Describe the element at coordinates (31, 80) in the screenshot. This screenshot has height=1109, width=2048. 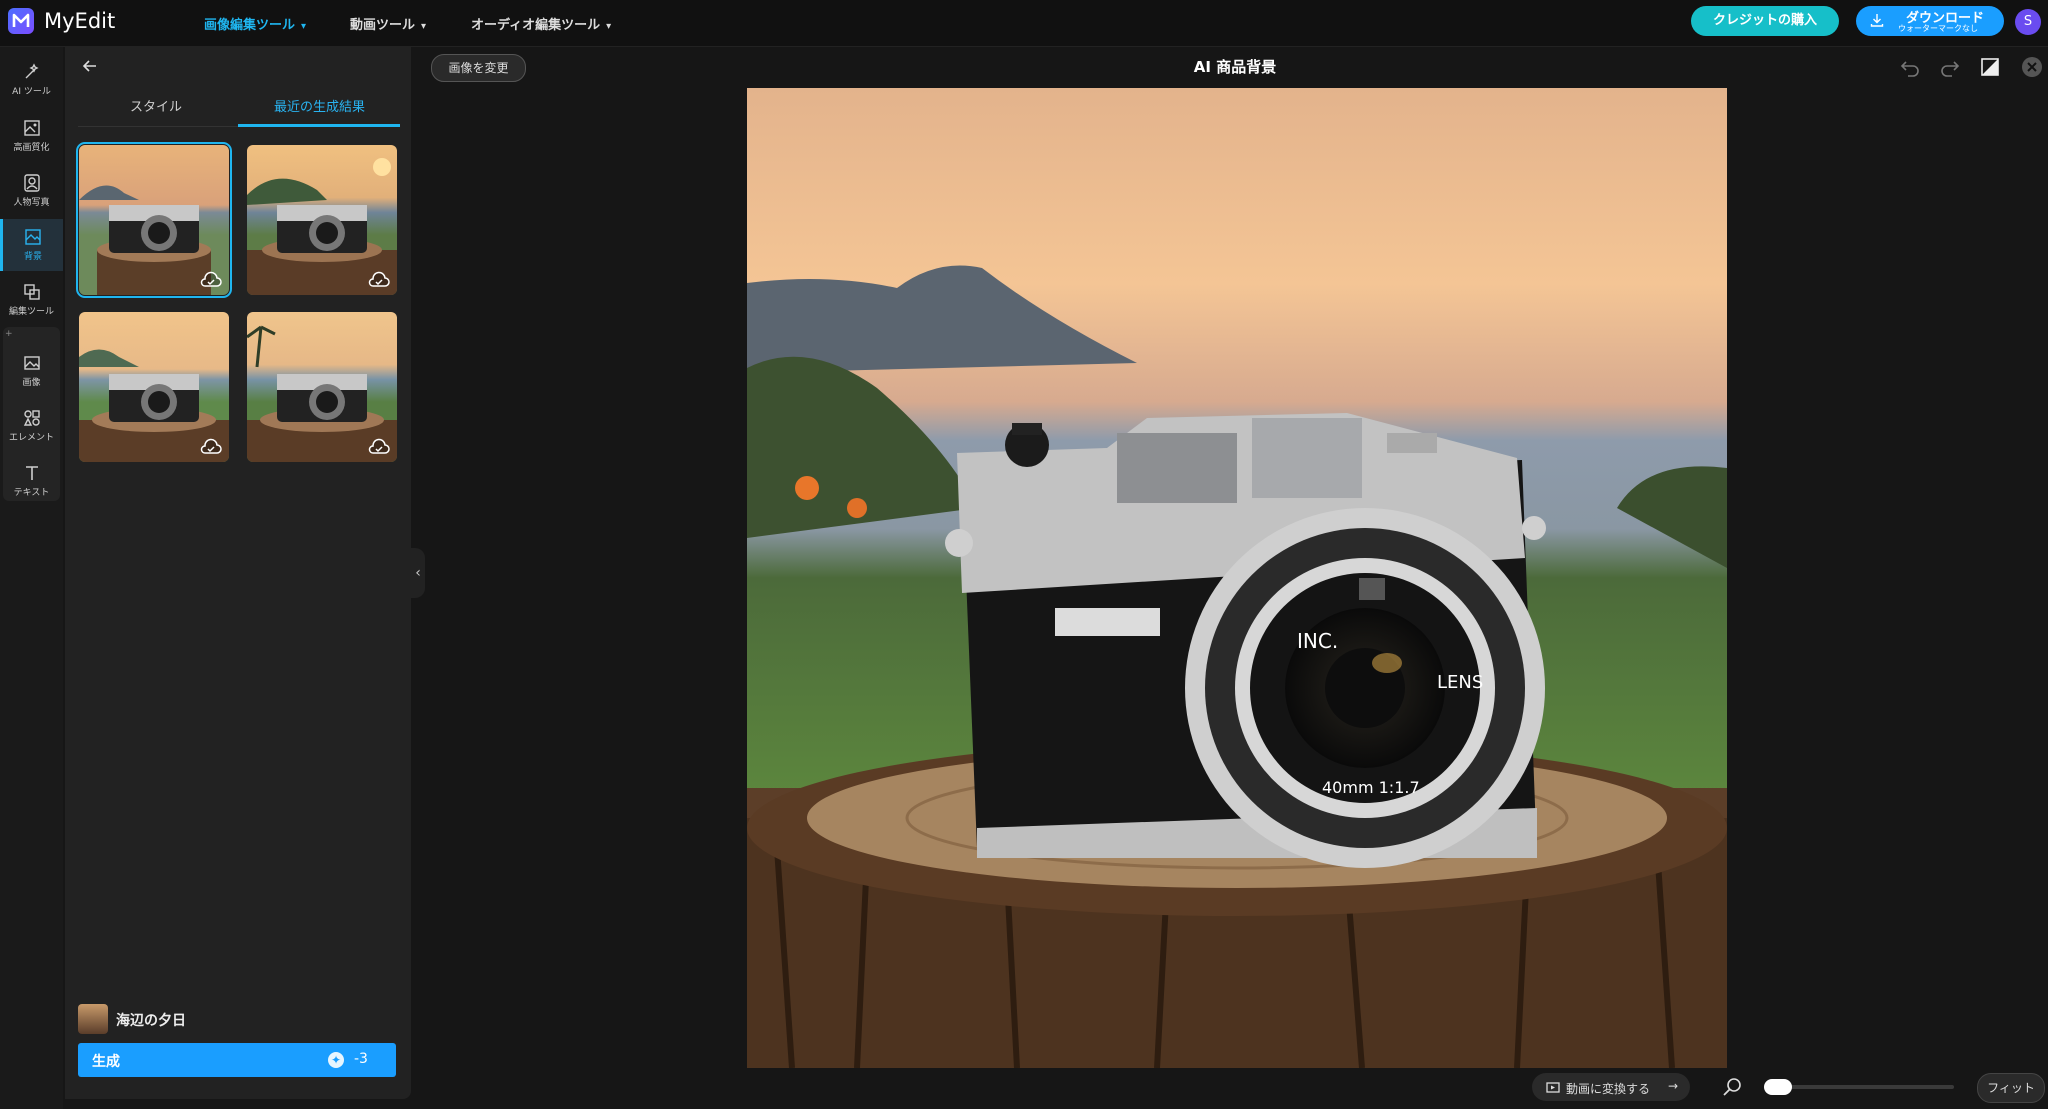
I see `rail-item-ai-tools: AI ツール` at that location.